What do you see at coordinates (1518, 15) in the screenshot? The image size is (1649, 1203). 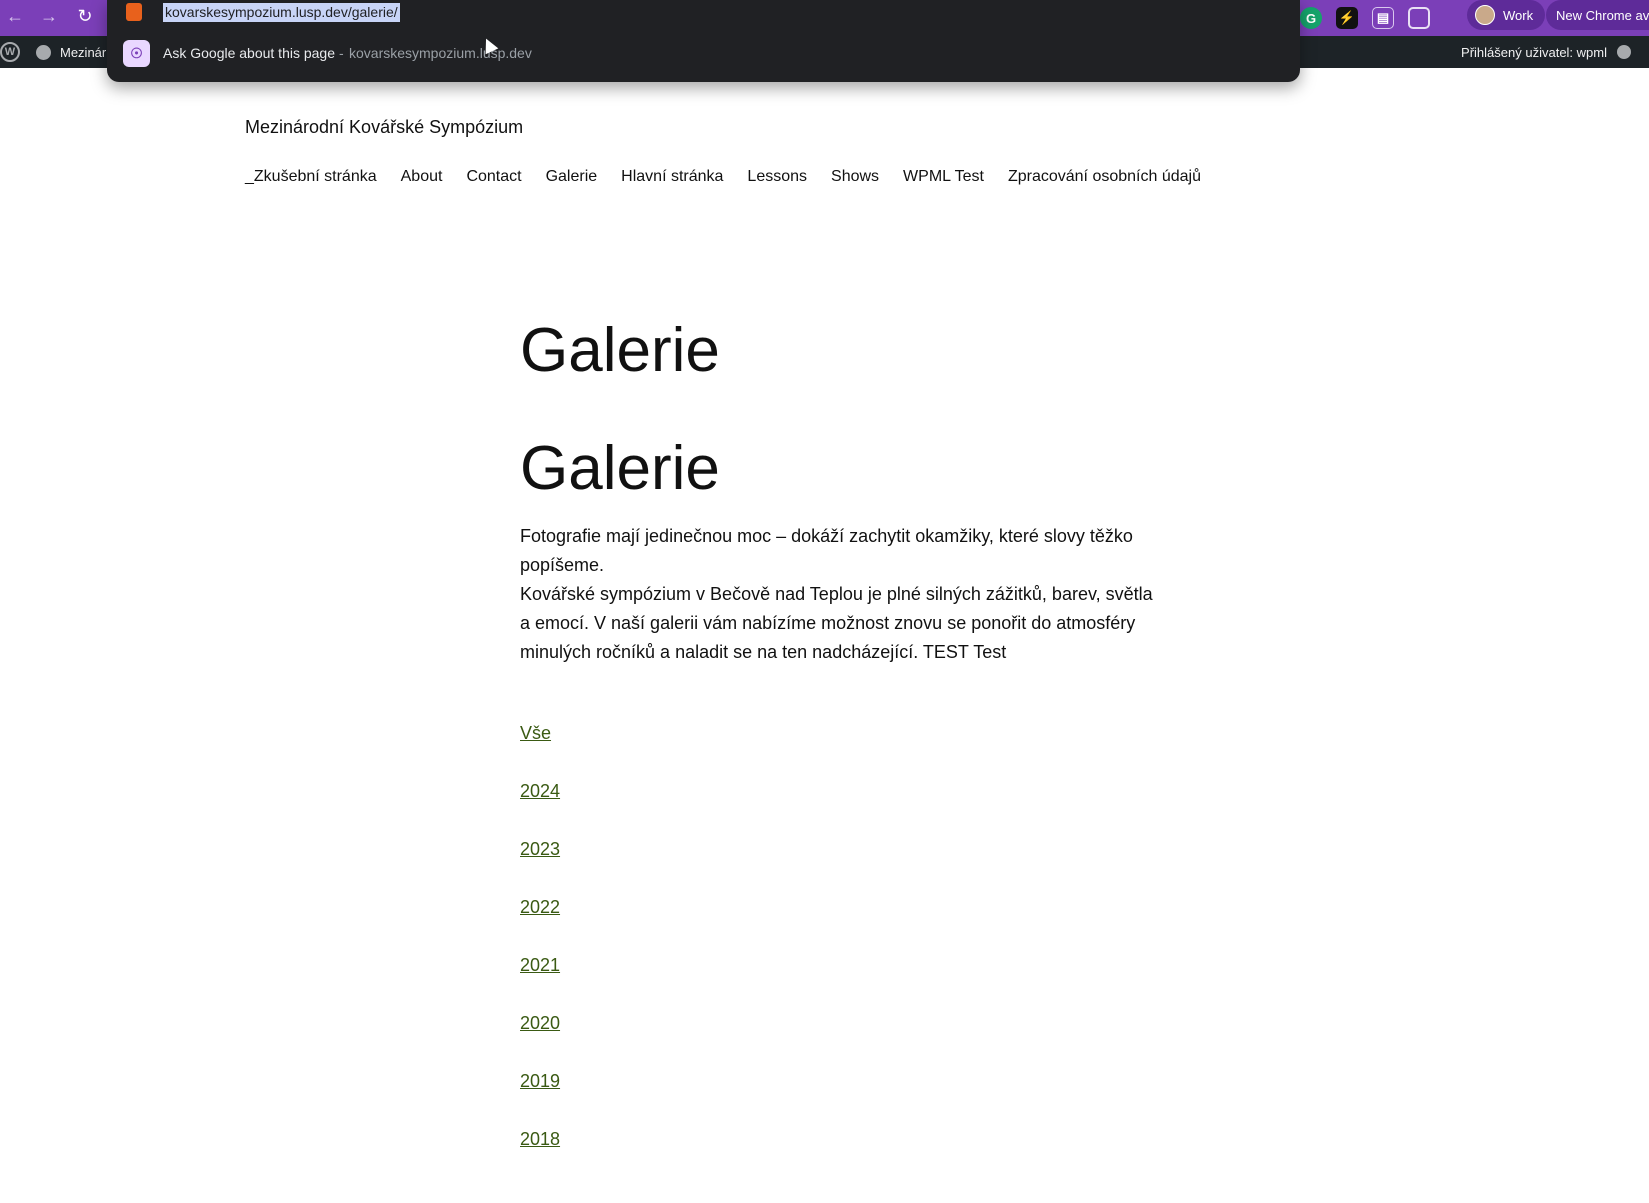 I see `profile-label: Work` at bounding box center [1518, 15].